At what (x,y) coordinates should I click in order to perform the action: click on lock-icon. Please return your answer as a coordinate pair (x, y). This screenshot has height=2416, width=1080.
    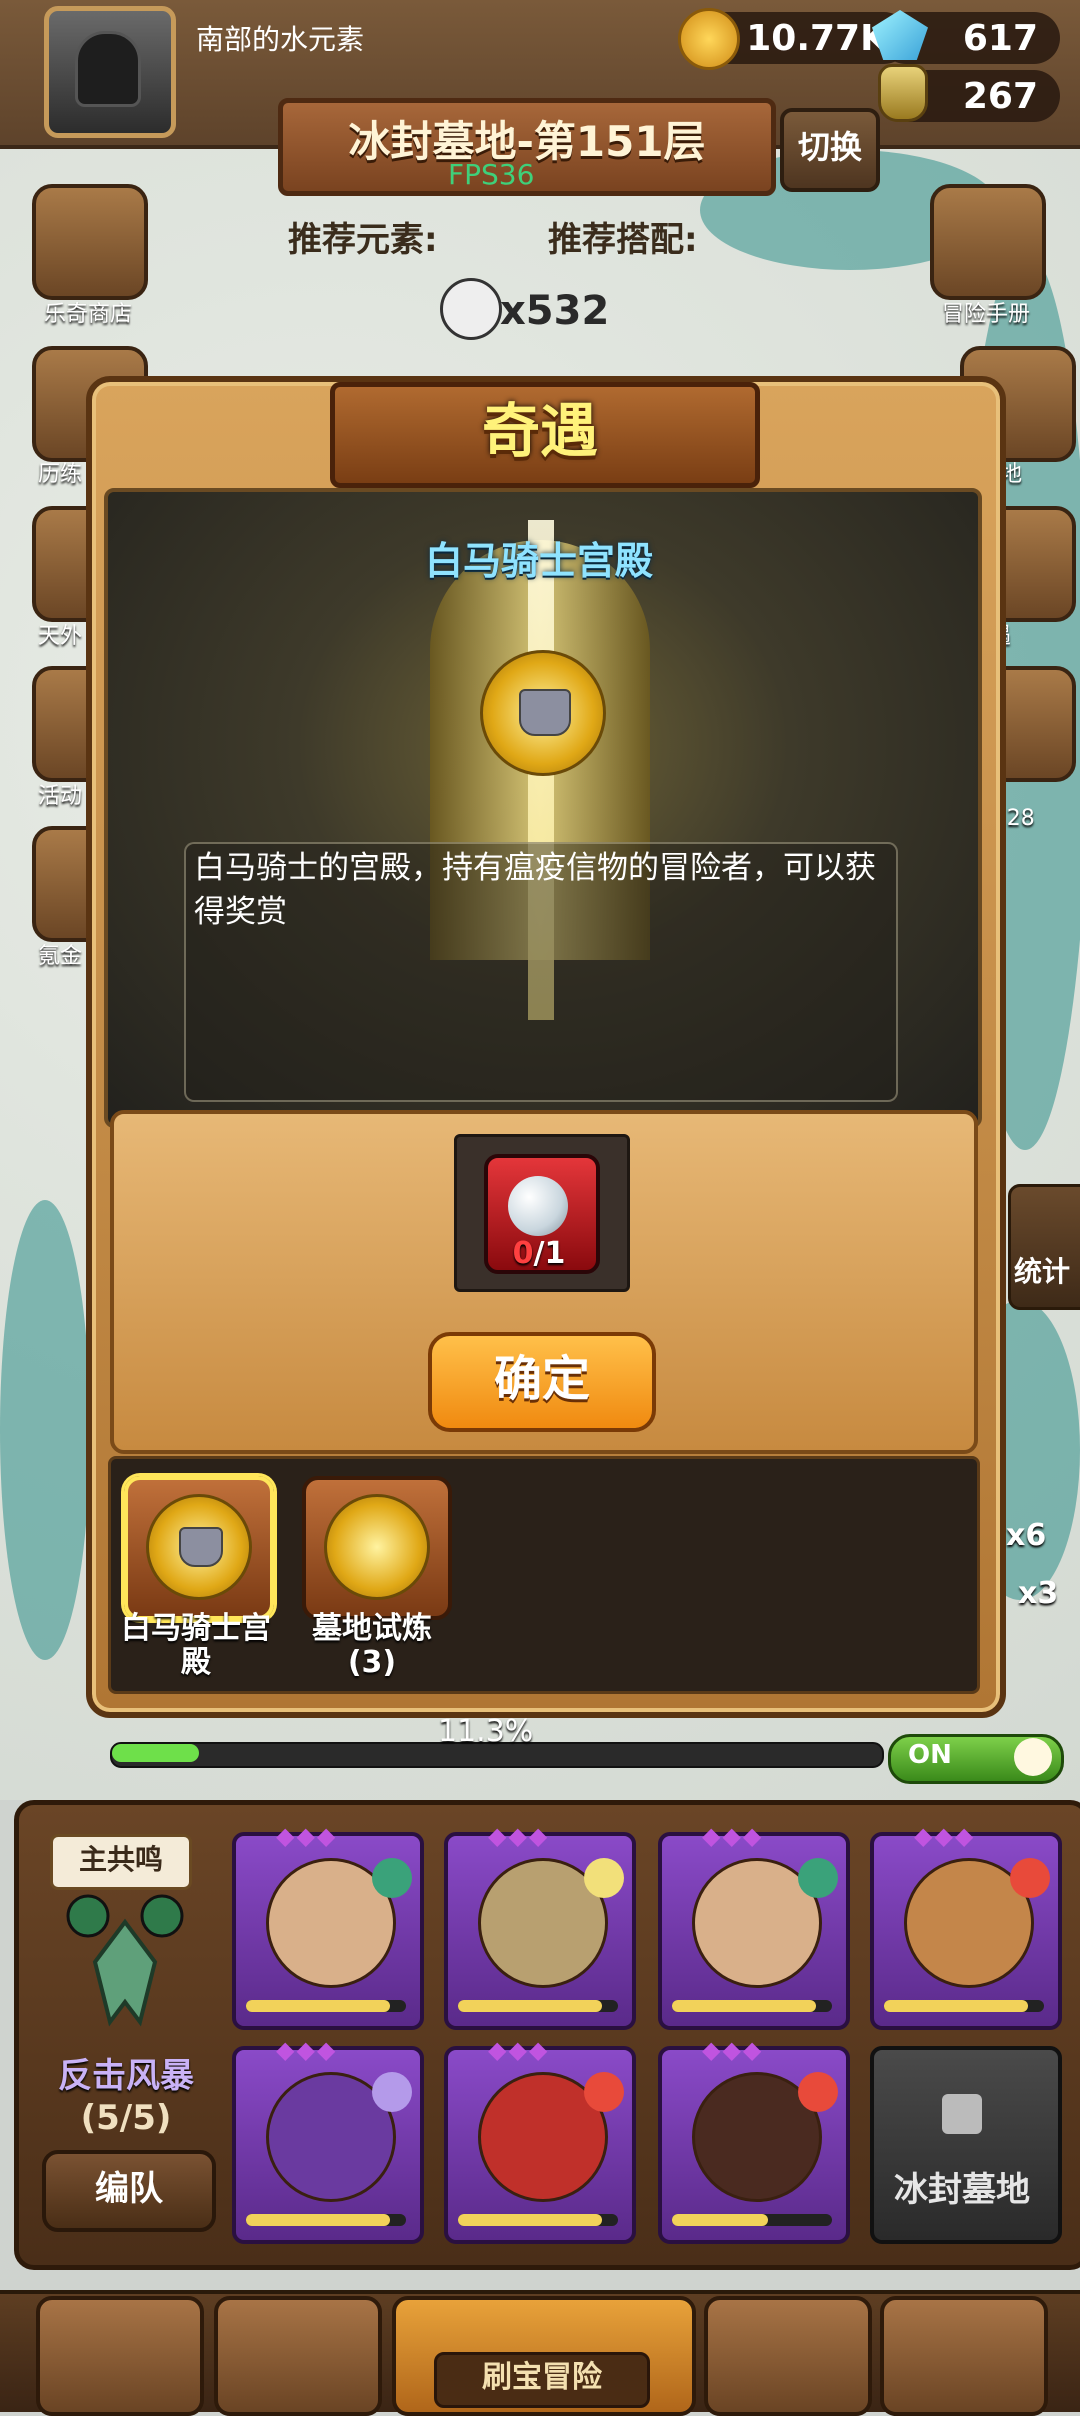
    Looking at the image, I should click on (962, 2114).